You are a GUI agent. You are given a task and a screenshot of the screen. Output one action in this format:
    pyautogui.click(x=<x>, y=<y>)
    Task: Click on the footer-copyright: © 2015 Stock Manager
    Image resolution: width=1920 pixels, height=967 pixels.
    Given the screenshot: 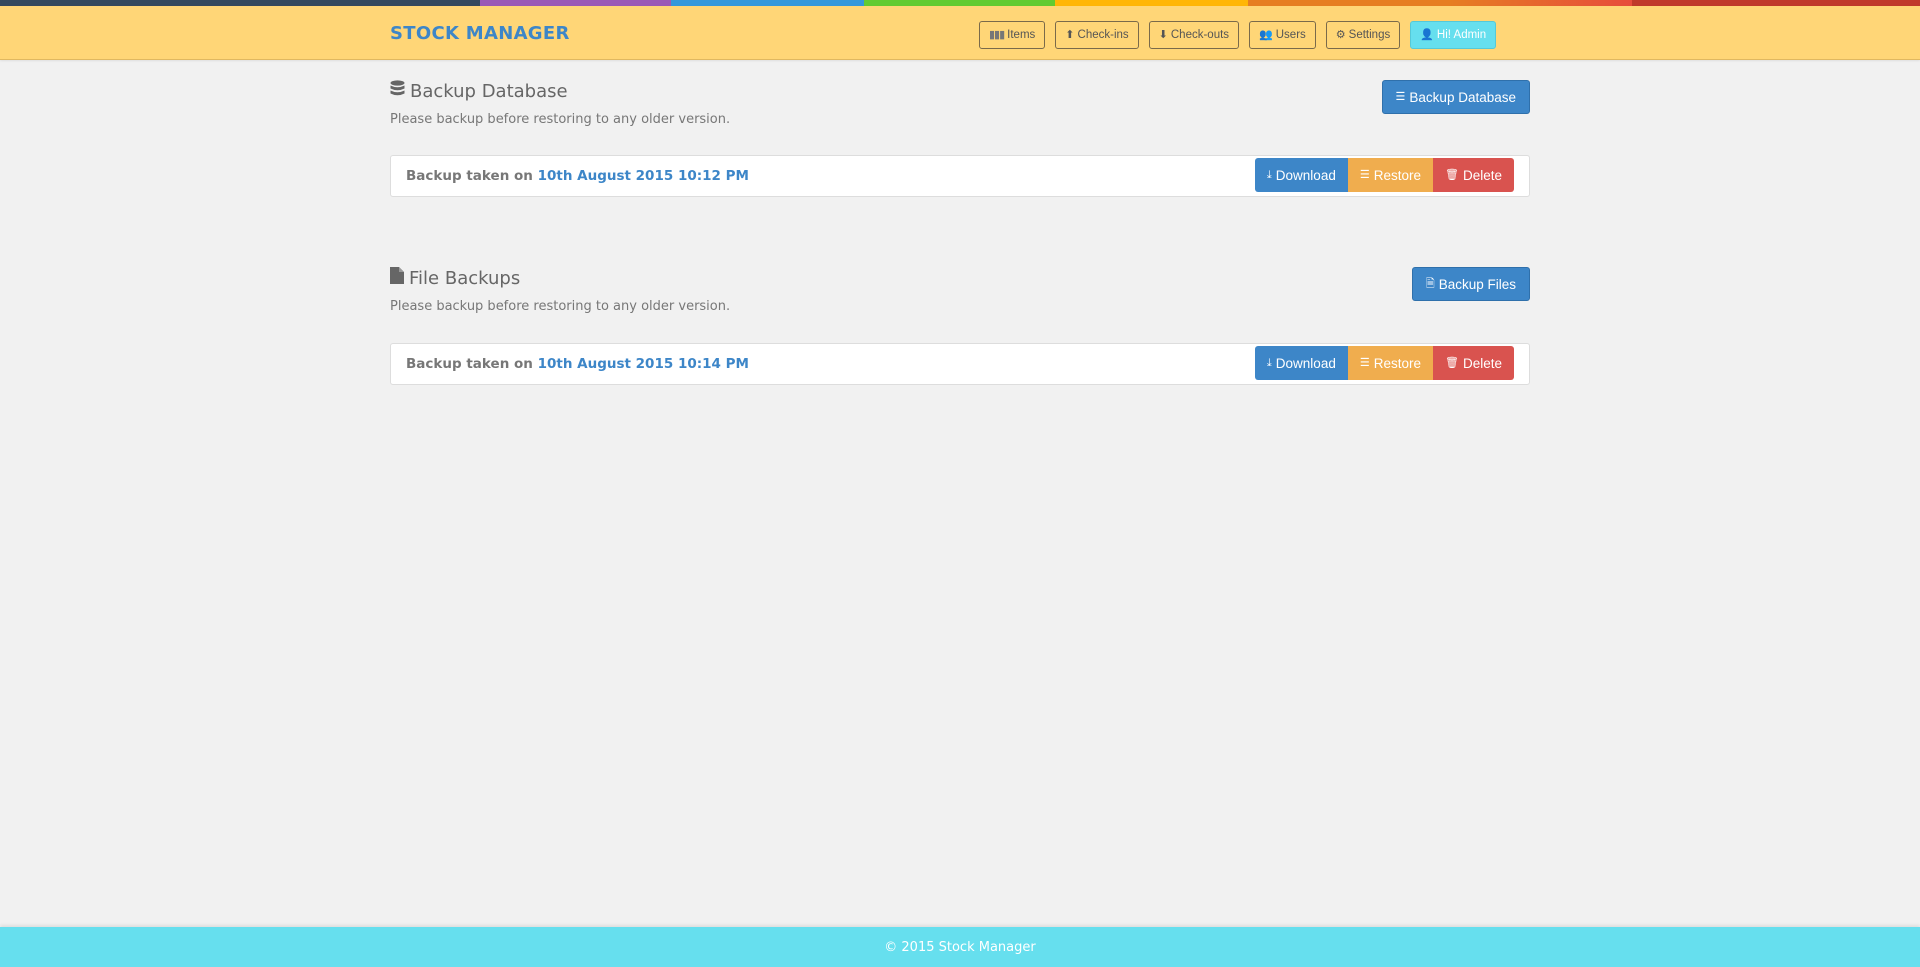 What is the action you would take?
    pyautogui.click(x=960, y=947)
    